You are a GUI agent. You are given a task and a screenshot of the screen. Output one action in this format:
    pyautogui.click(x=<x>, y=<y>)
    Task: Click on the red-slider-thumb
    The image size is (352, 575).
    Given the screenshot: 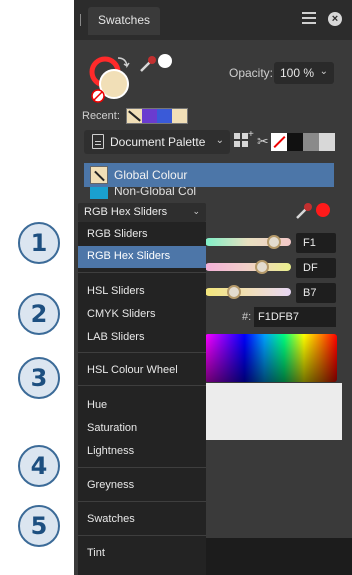 What is the action you would take?
    pyautogui.click(x=274, y=242)
    